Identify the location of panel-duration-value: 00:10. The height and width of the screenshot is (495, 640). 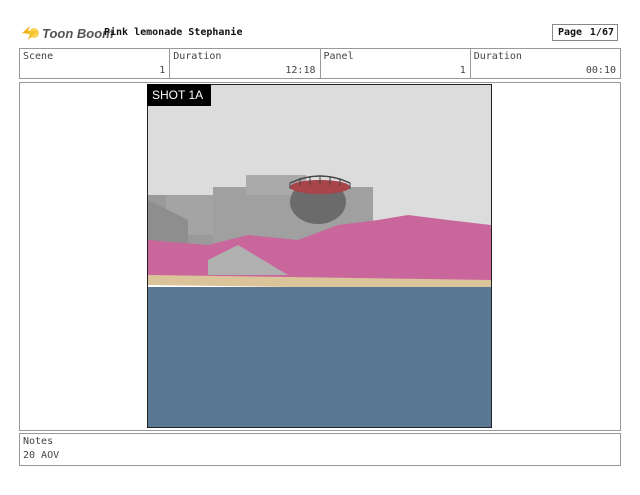
(600, 70).